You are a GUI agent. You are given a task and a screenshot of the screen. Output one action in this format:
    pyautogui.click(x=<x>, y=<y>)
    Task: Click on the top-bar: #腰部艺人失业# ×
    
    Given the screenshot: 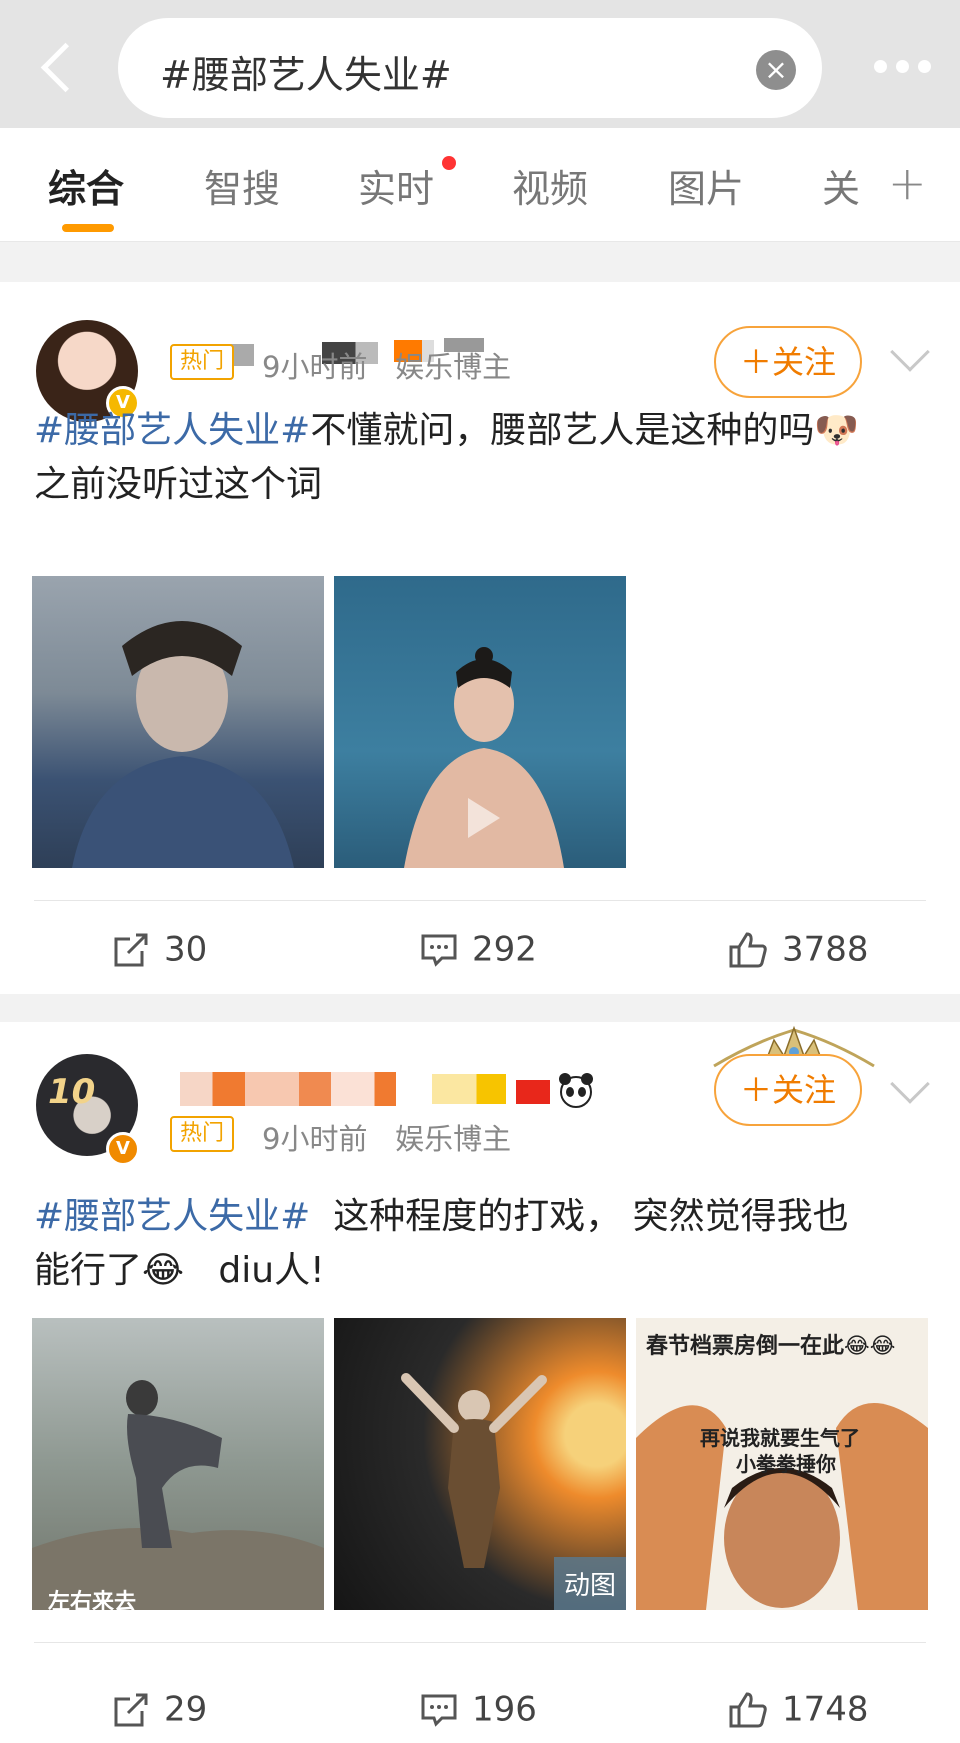 What is the action you would take?
    pyautogui.click(x=480, y=64)
    